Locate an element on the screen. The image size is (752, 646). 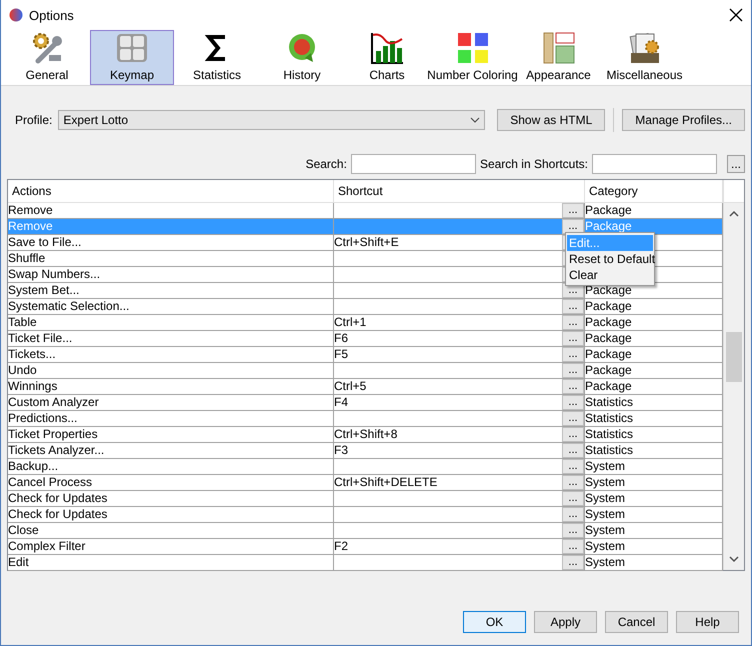
table-row: Table Ctrl+1 ... Package is located at coordinates (365, 323).